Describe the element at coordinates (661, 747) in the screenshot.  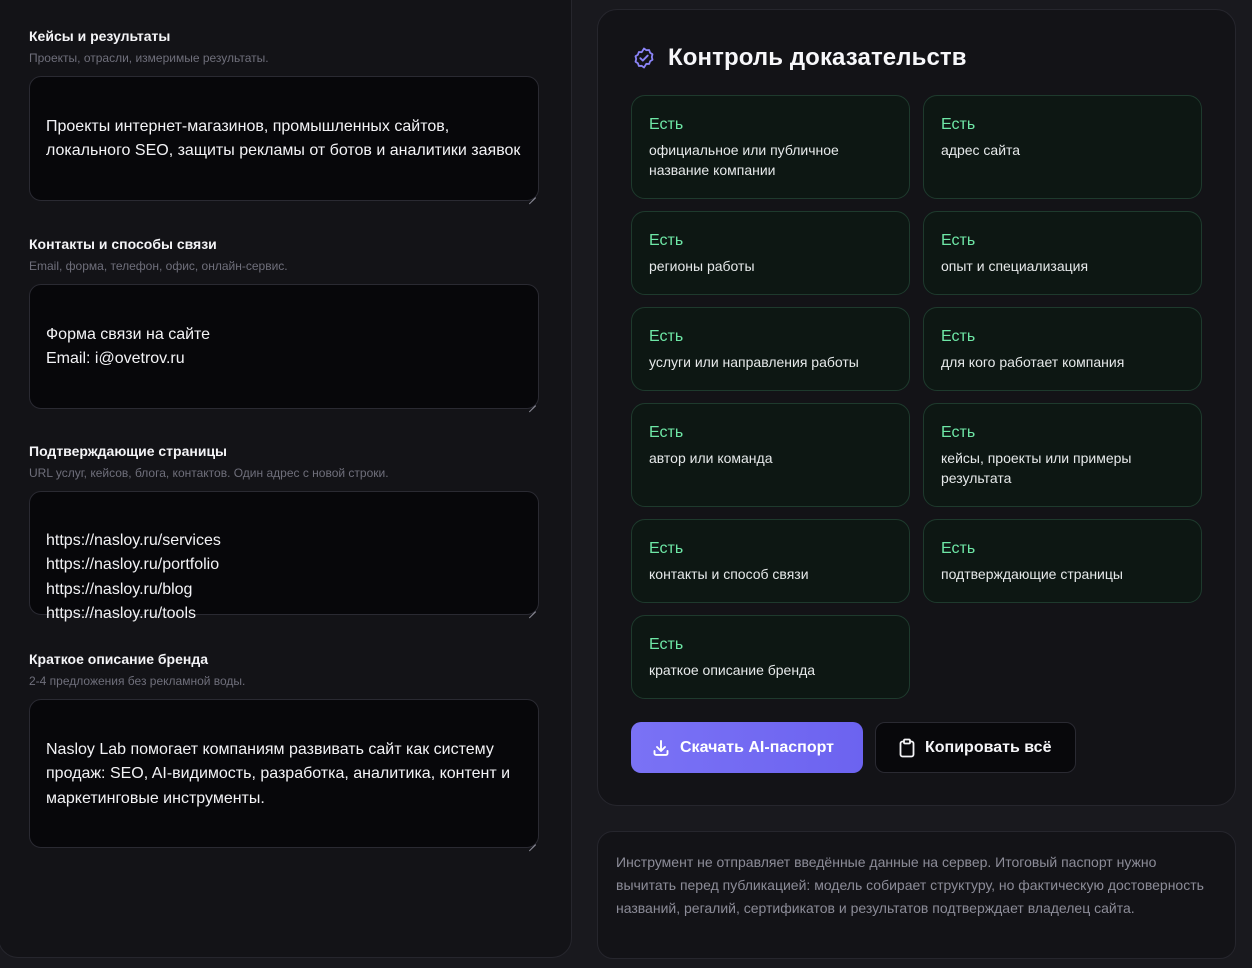
I see `download-icon` at that location.